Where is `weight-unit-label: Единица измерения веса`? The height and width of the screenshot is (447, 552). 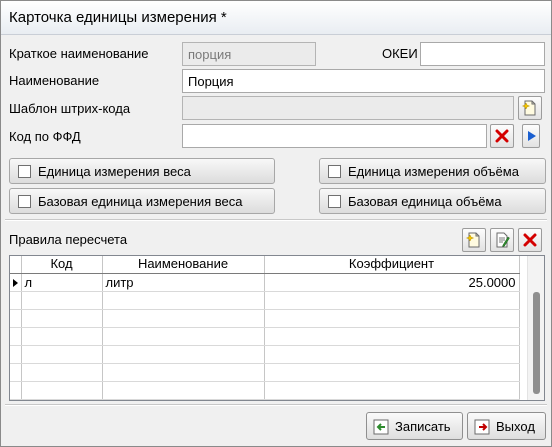
weight-unit-label: Единица измерения веса is located at coordinates (114, 171).